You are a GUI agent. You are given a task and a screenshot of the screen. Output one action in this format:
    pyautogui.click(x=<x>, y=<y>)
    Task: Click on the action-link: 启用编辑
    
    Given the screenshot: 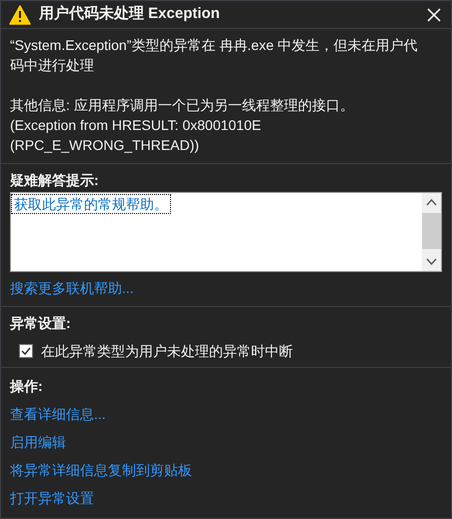 What is the action you would take?
    pyautogui.click(x=38, y=442)
    